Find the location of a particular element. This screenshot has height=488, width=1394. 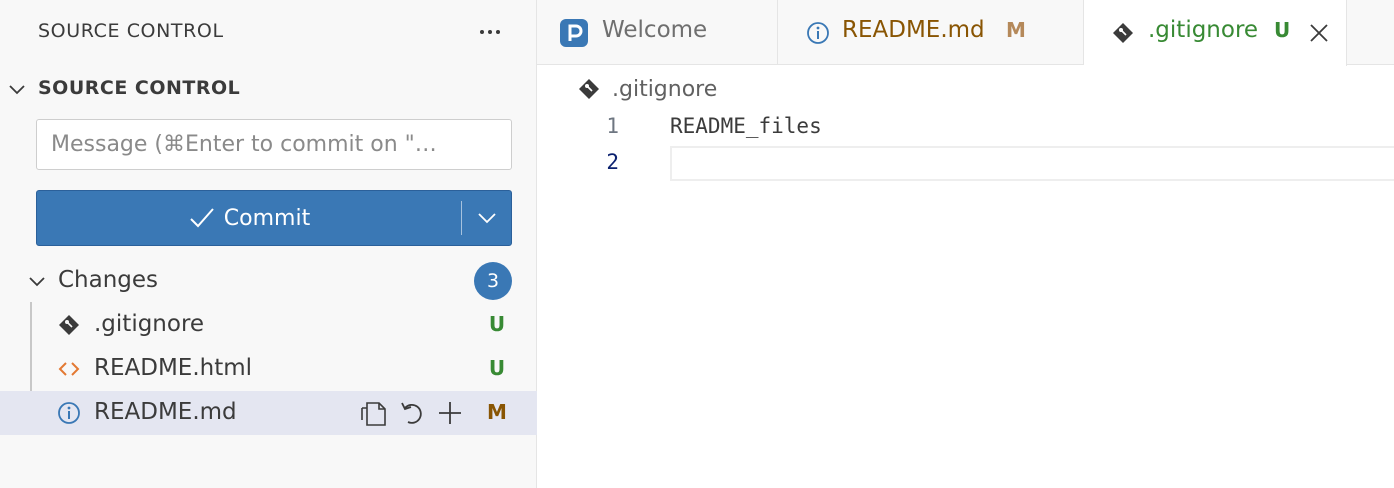

code-line-current: 2 is located at coordinates (965, 164).